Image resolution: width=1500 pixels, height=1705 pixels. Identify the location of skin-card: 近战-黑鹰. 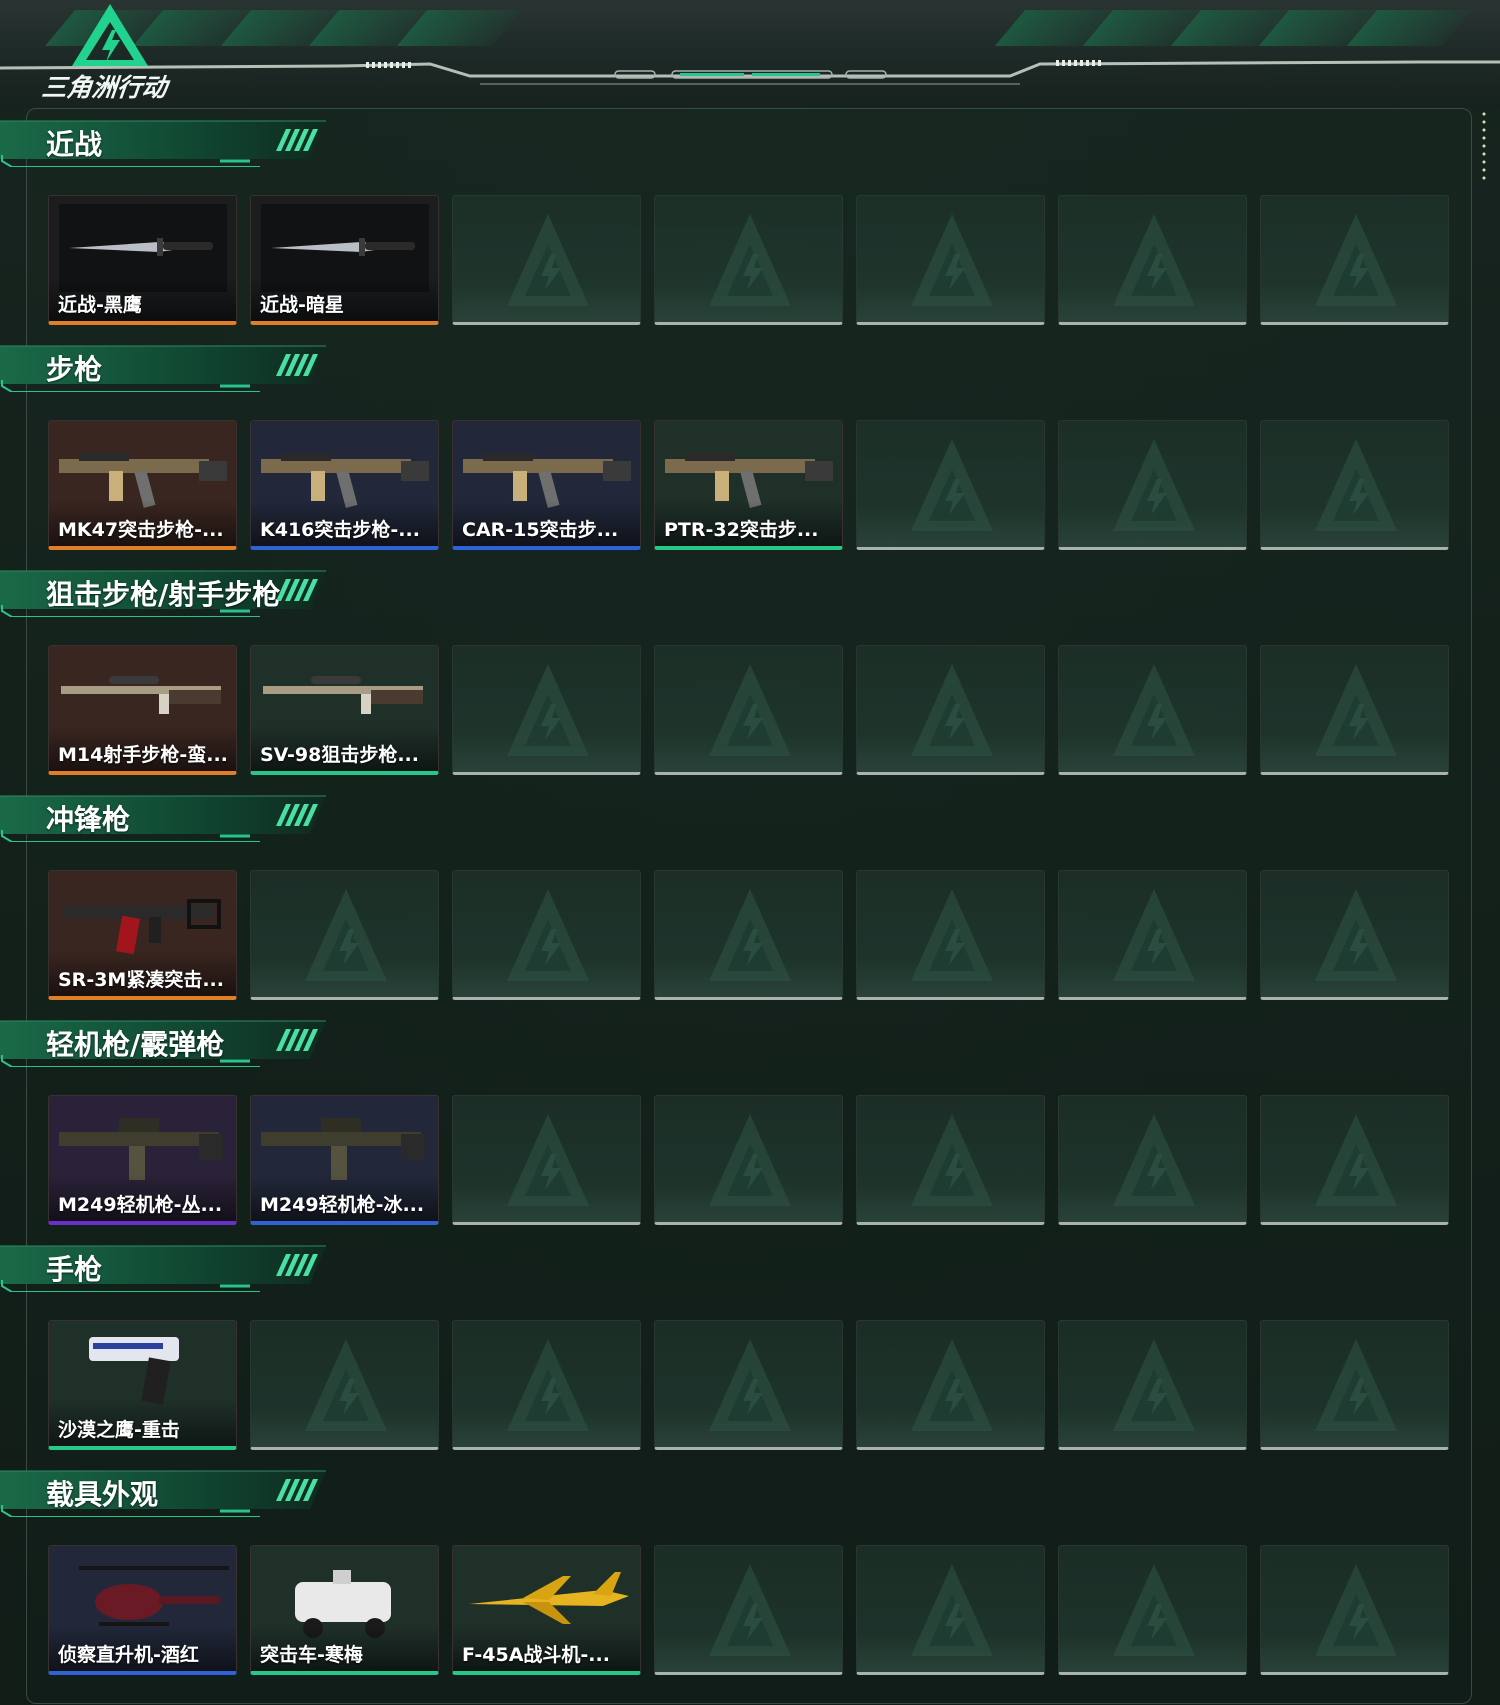
(142, 260).